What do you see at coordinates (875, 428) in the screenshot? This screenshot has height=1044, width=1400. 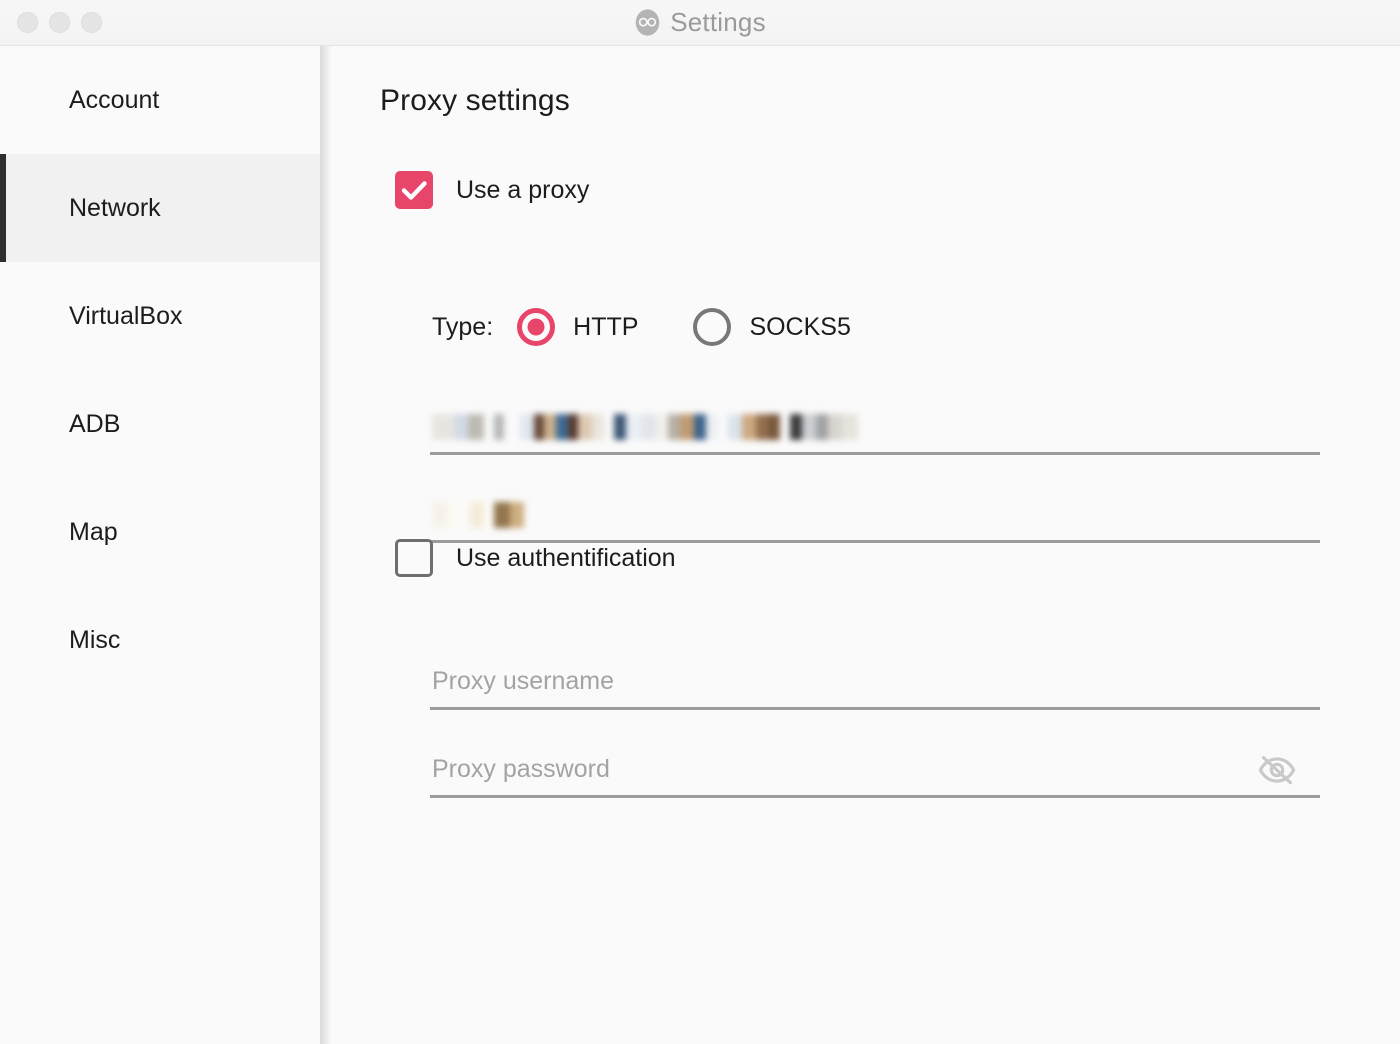 I see `proxy-address-field` at bounding box center [875, 428].